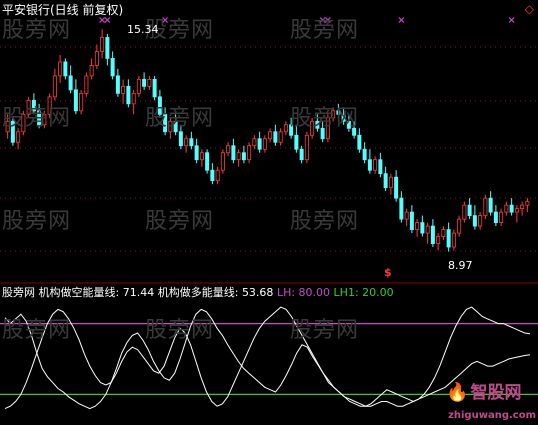 This screenshot has width=538, height=425. I want to click on corner-diamond-icon: ◇, so click(529, 9).